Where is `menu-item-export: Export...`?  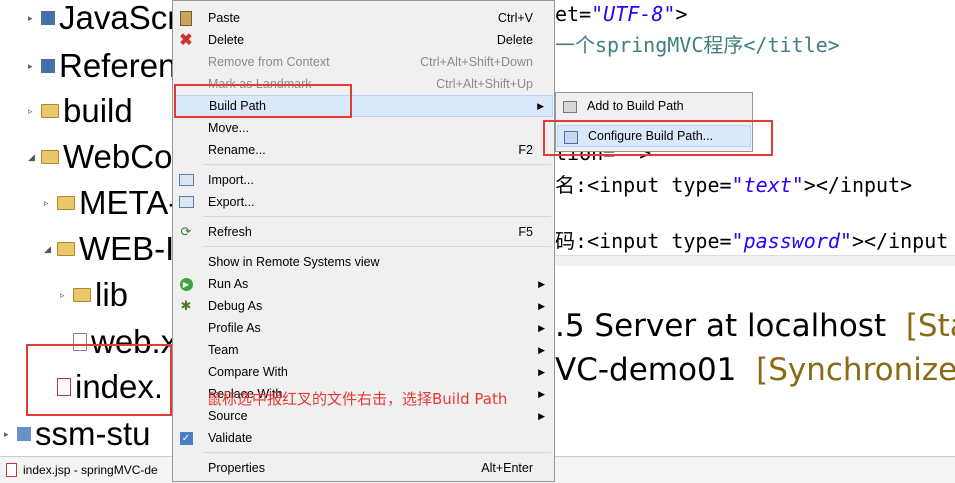 menu-item-export: Export... is located at coordinates (363, 202).